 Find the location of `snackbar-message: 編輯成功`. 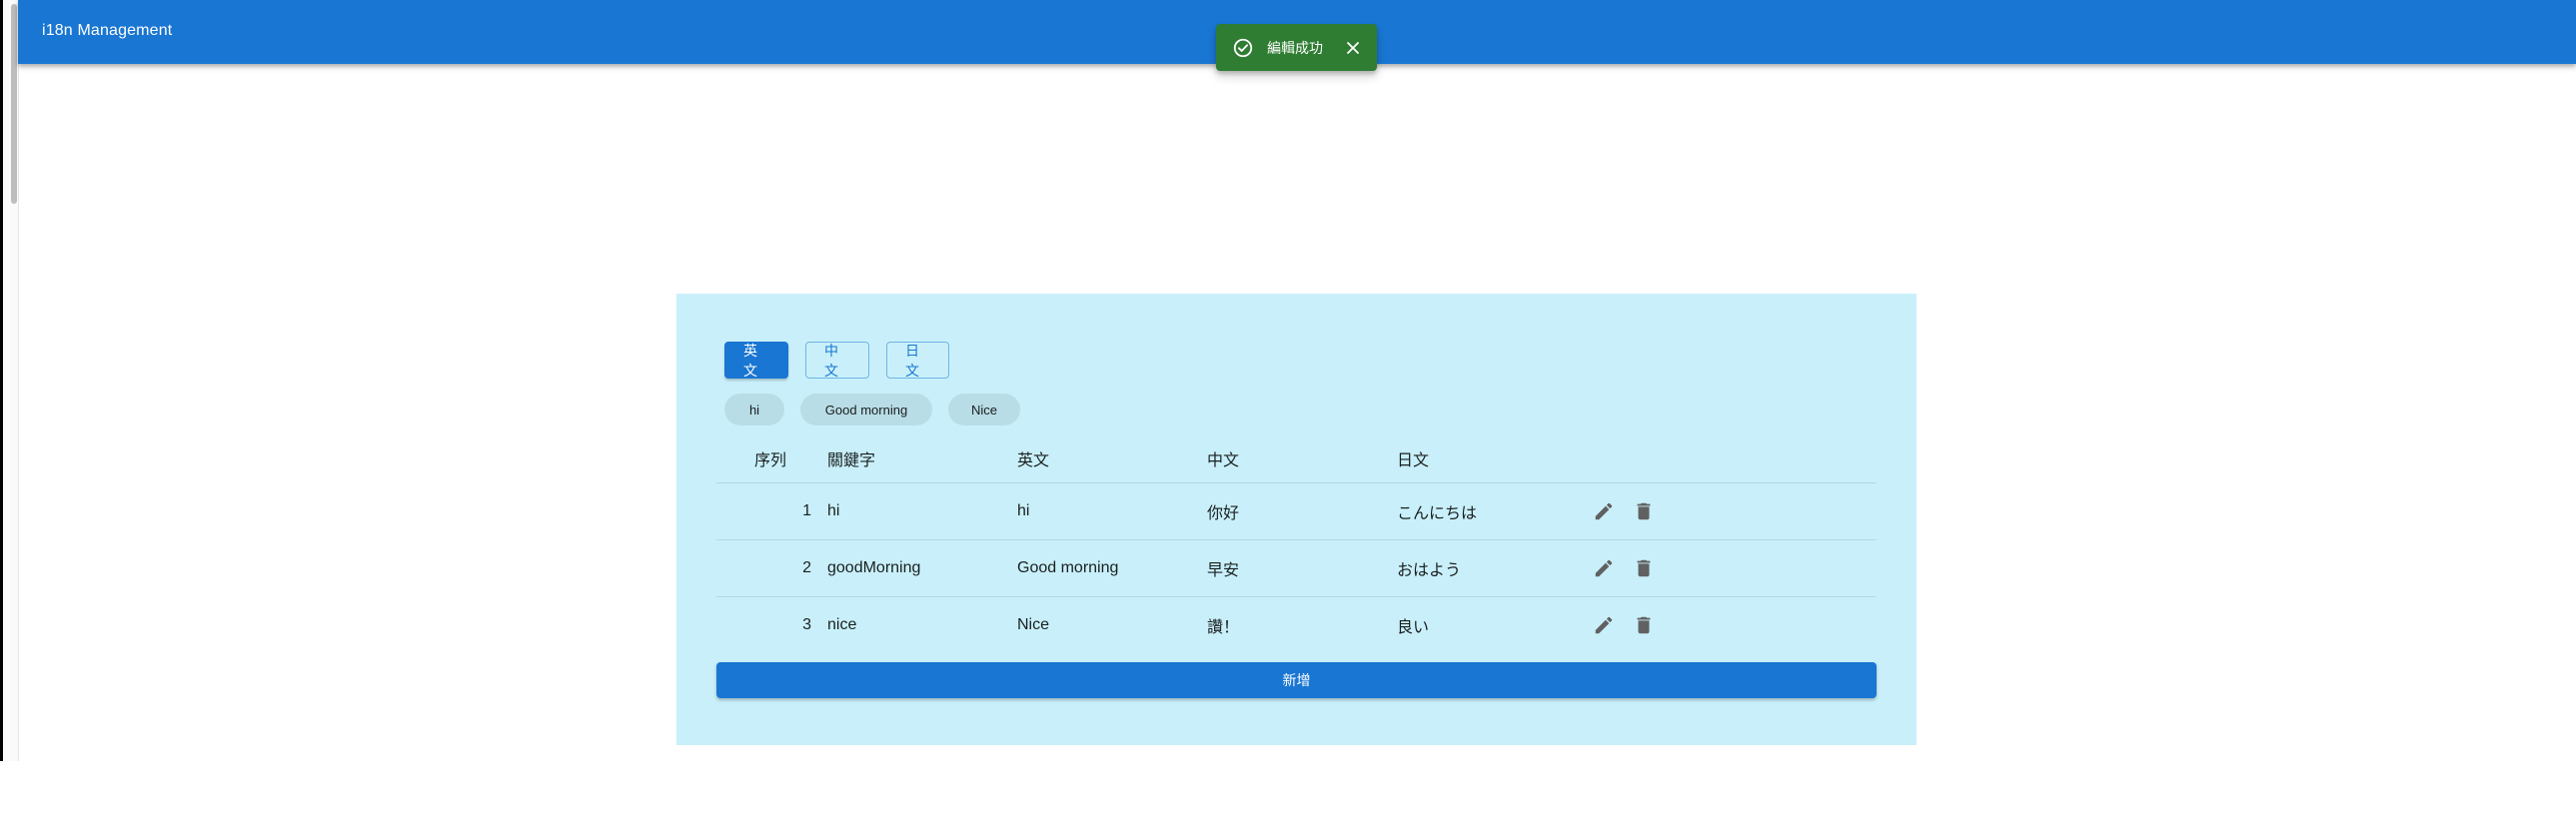

snackbar-message: 編輯成功 is located at coordinates (1295, 47).